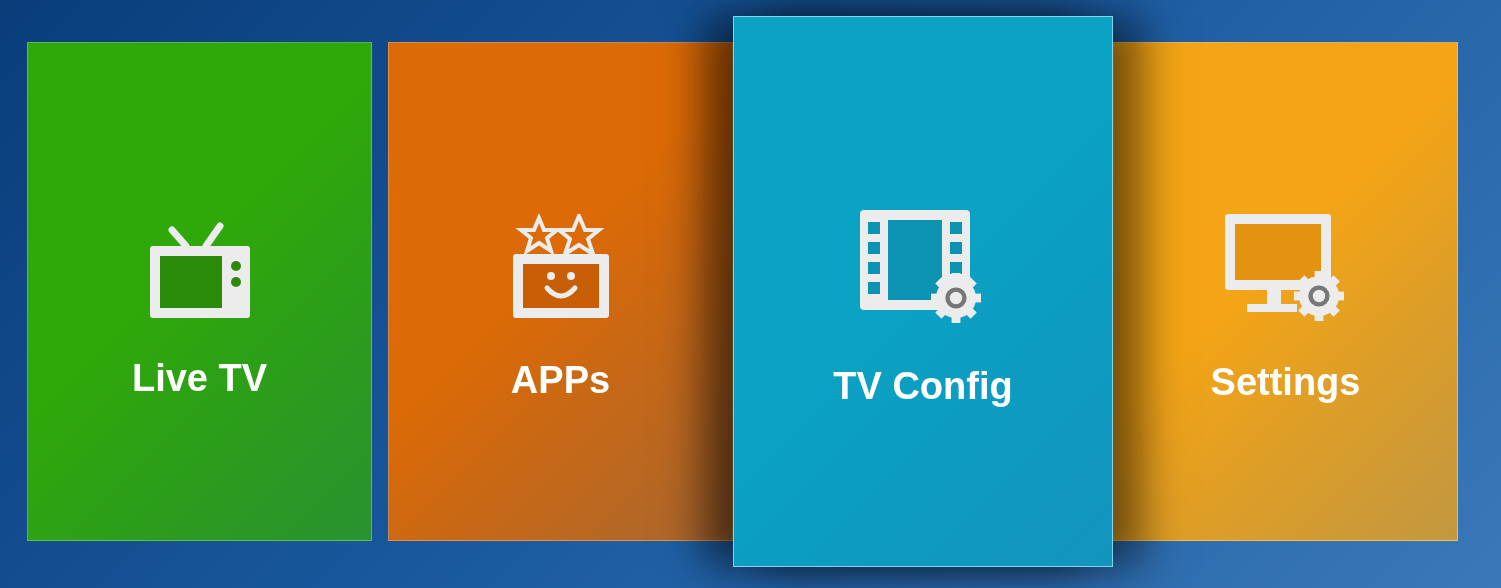  I want to click on tile-label: APPs, so click(560, 380).